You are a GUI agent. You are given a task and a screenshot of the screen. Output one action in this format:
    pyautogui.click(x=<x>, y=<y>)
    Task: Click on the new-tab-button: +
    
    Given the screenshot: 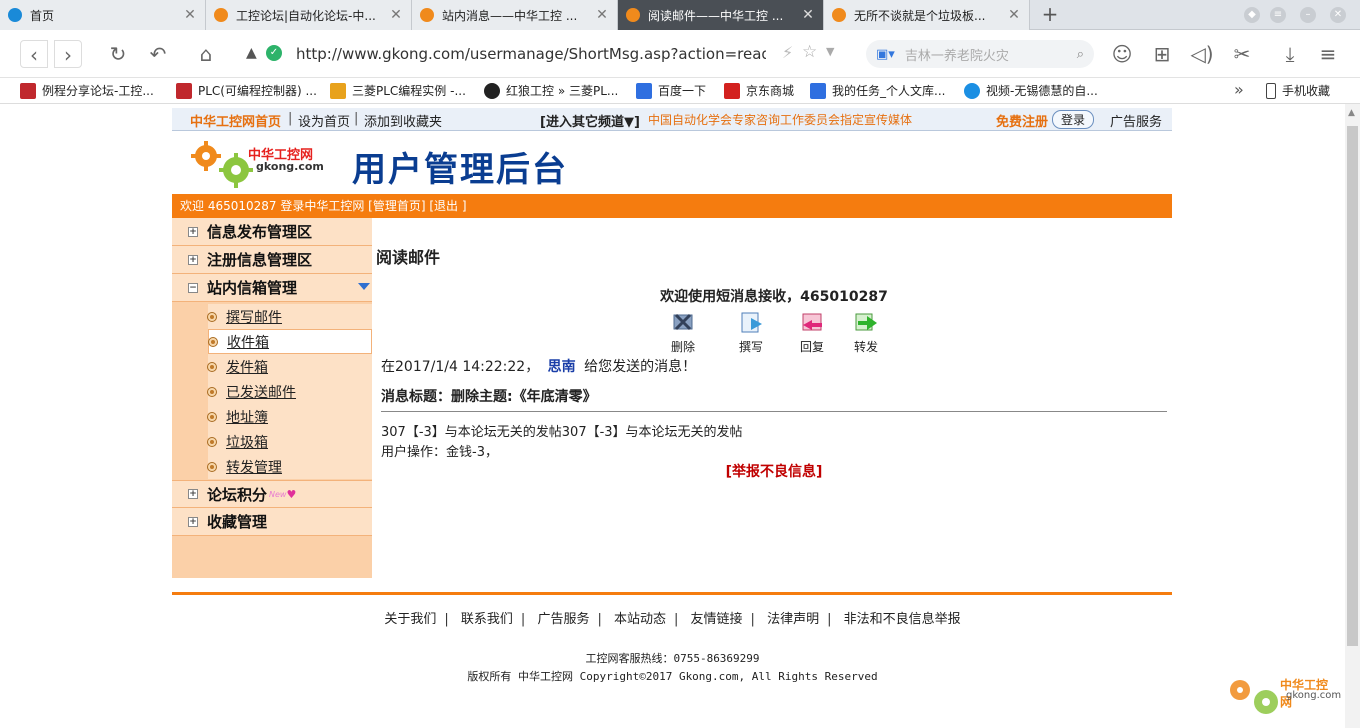 What is the action you would take?
    pyautogui.click(x=1050, y=15)
    